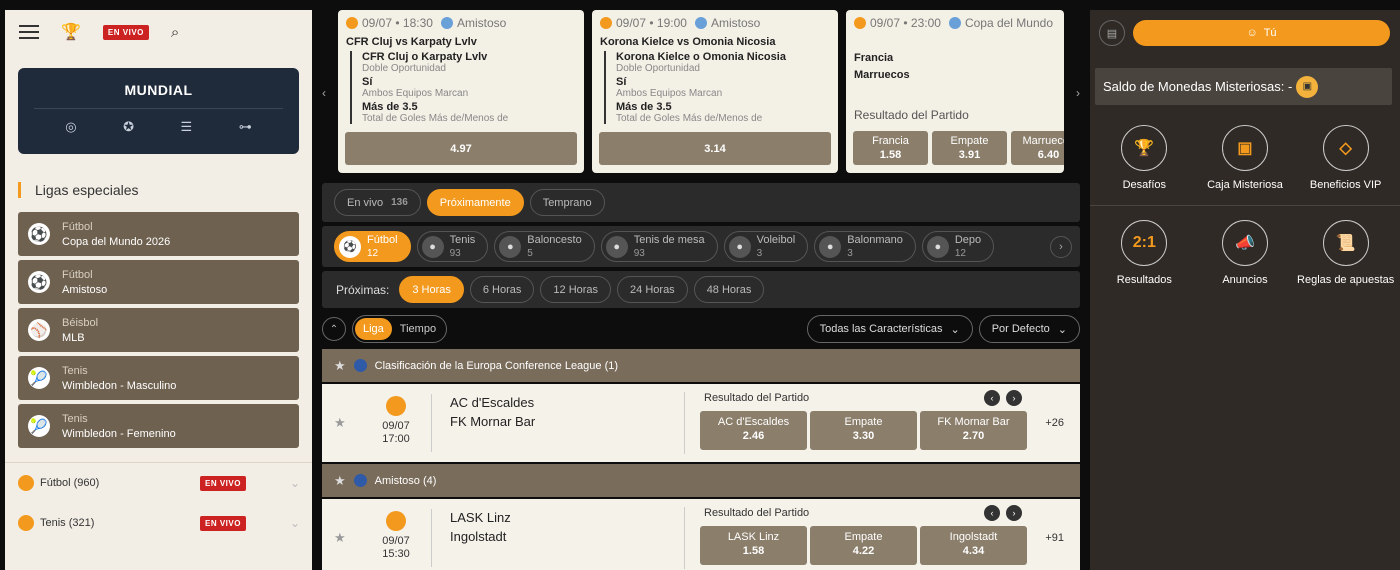 The image size is (1400, 570). What do you see at coordinates (889, 329) in the screenshot?
I see `features-dropdown: Todas las Características ⌄` at bounding box center [889, 329].